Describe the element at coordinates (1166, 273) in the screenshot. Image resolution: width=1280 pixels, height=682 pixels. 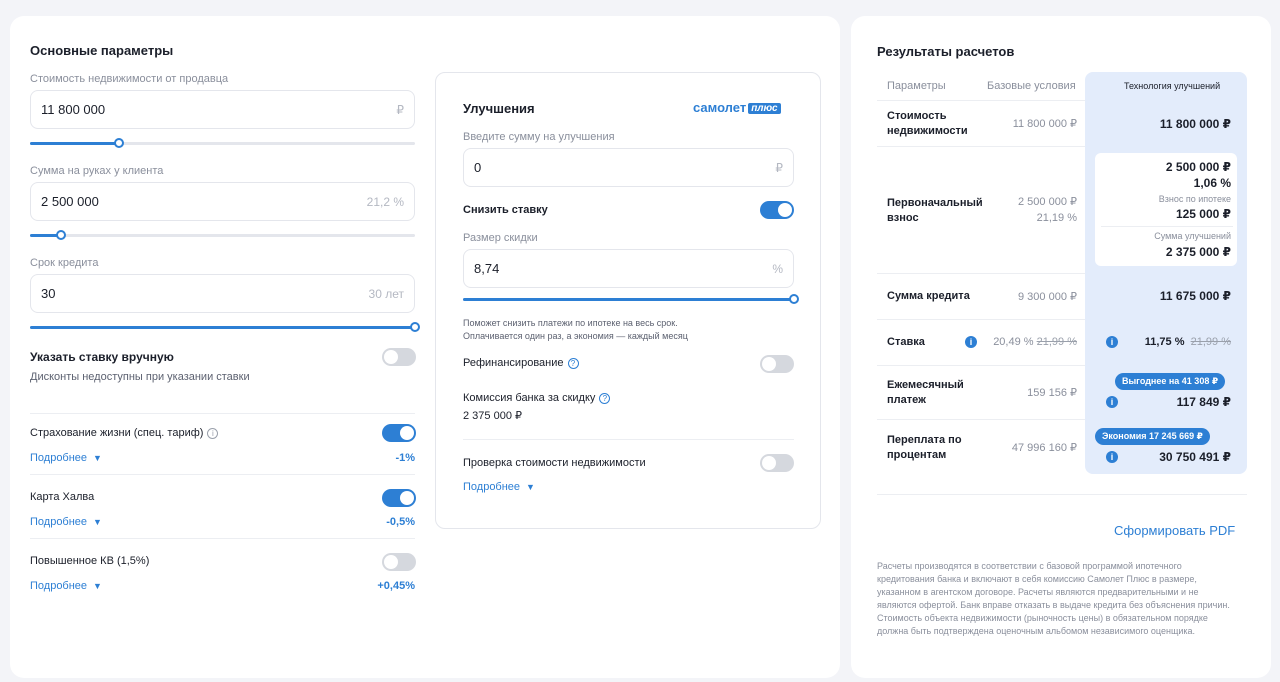
I see `tech-column-highlight` at that location.